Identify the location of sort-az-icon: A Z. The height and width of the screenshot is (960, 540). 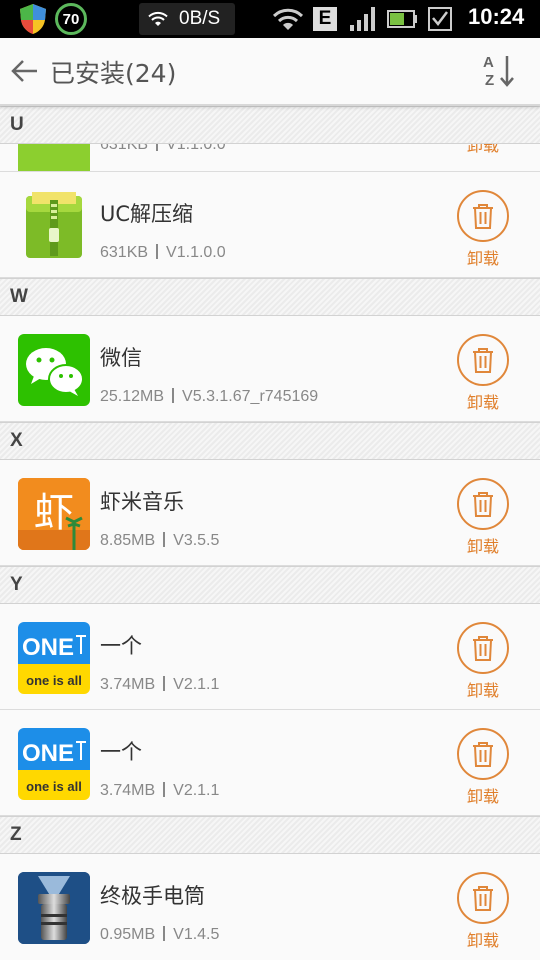
(500, 71).